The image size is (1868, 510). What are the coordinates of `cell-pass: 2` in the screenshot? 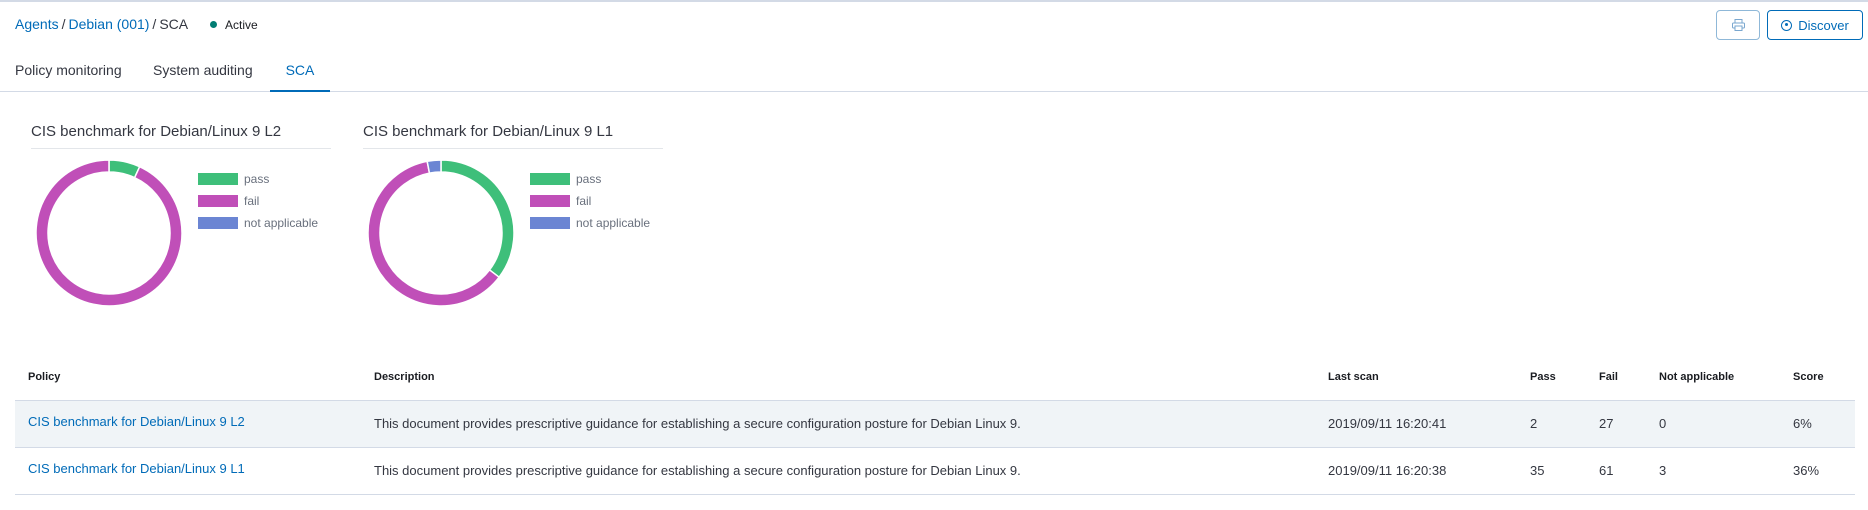 It's located at (1534, 423).